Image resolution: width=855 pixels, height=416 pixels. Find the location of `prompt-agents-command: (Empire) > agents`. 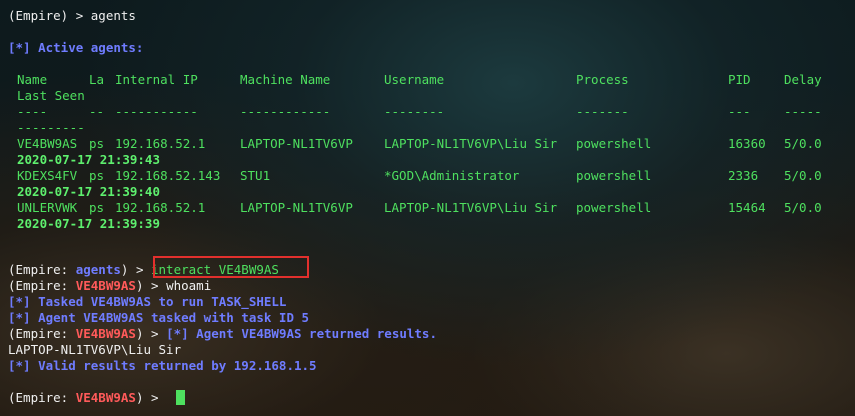

prompt-agents-command: (Empire) > agents is located at coordinates (72, 15).